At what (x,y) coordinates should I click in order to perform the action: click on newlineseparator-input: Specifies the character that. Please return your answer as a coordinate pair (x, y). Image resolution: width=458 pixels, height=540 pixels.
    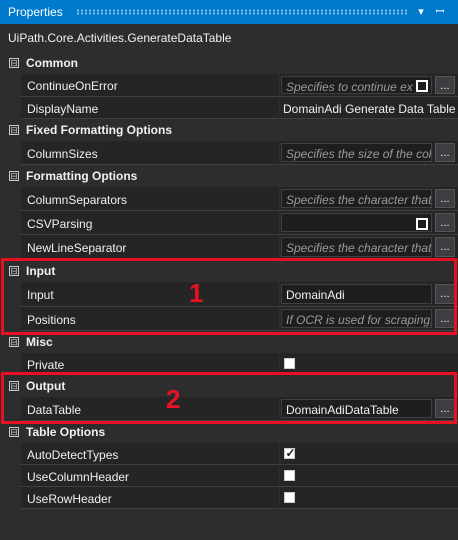
    Looking at the image, I should click on (356, 247).